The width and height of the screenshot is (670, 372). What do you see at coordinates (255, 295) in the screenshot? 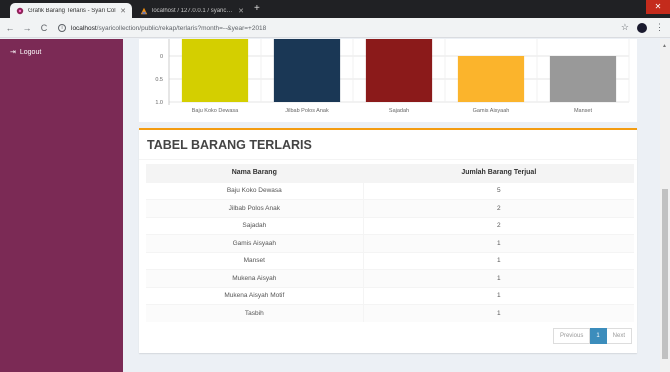
I see `item-name-cell: Mukena Aisyah Motif` at bounding box center [255, 295].